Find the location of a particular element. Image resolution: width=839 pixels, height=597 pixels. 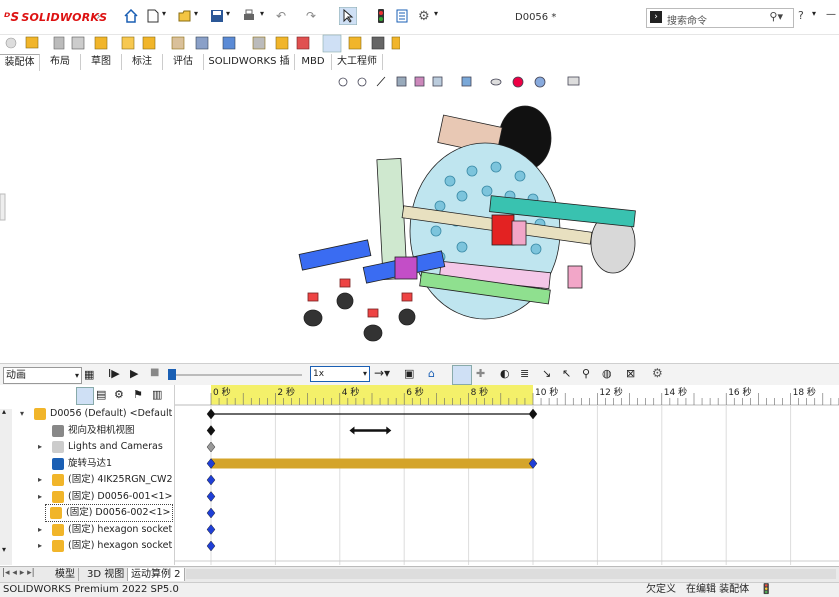

filter-animated-icon: ▤ is located at coordinates (101, 394).